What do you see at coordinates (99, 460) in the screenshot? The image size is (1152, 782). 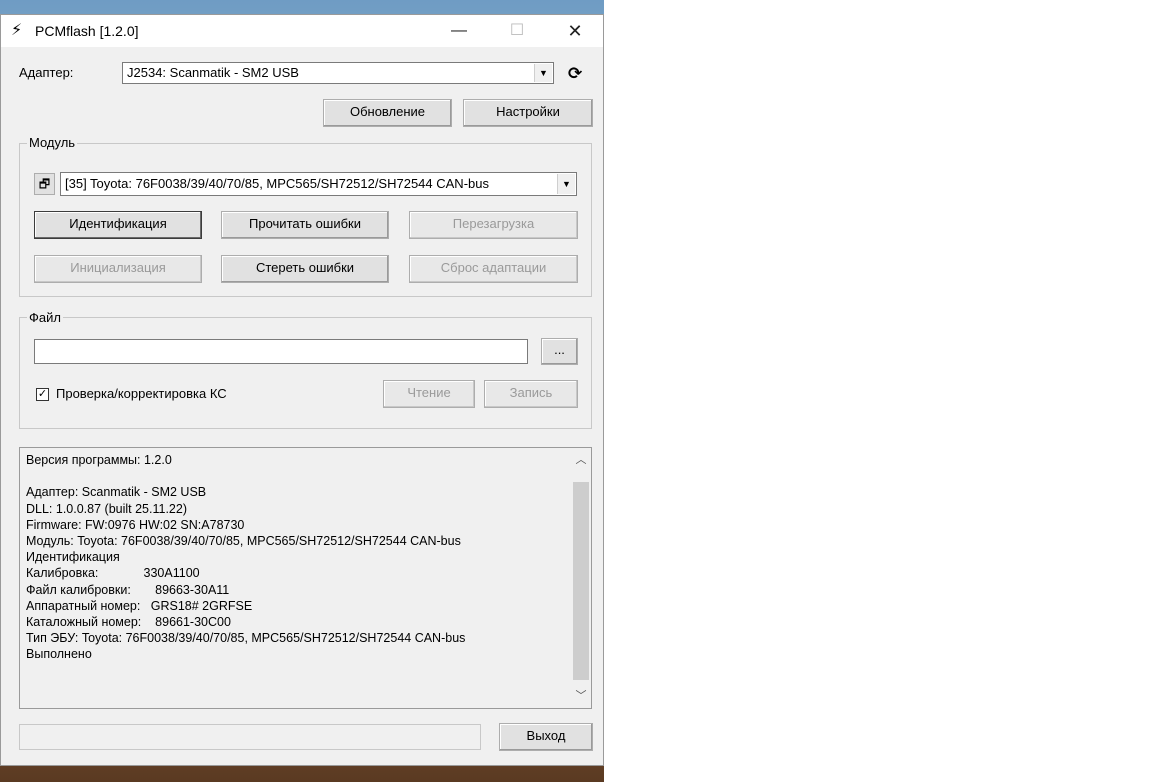 I see `log-line: Версия программы: 1.2.0` at bounding box center [99, 460].